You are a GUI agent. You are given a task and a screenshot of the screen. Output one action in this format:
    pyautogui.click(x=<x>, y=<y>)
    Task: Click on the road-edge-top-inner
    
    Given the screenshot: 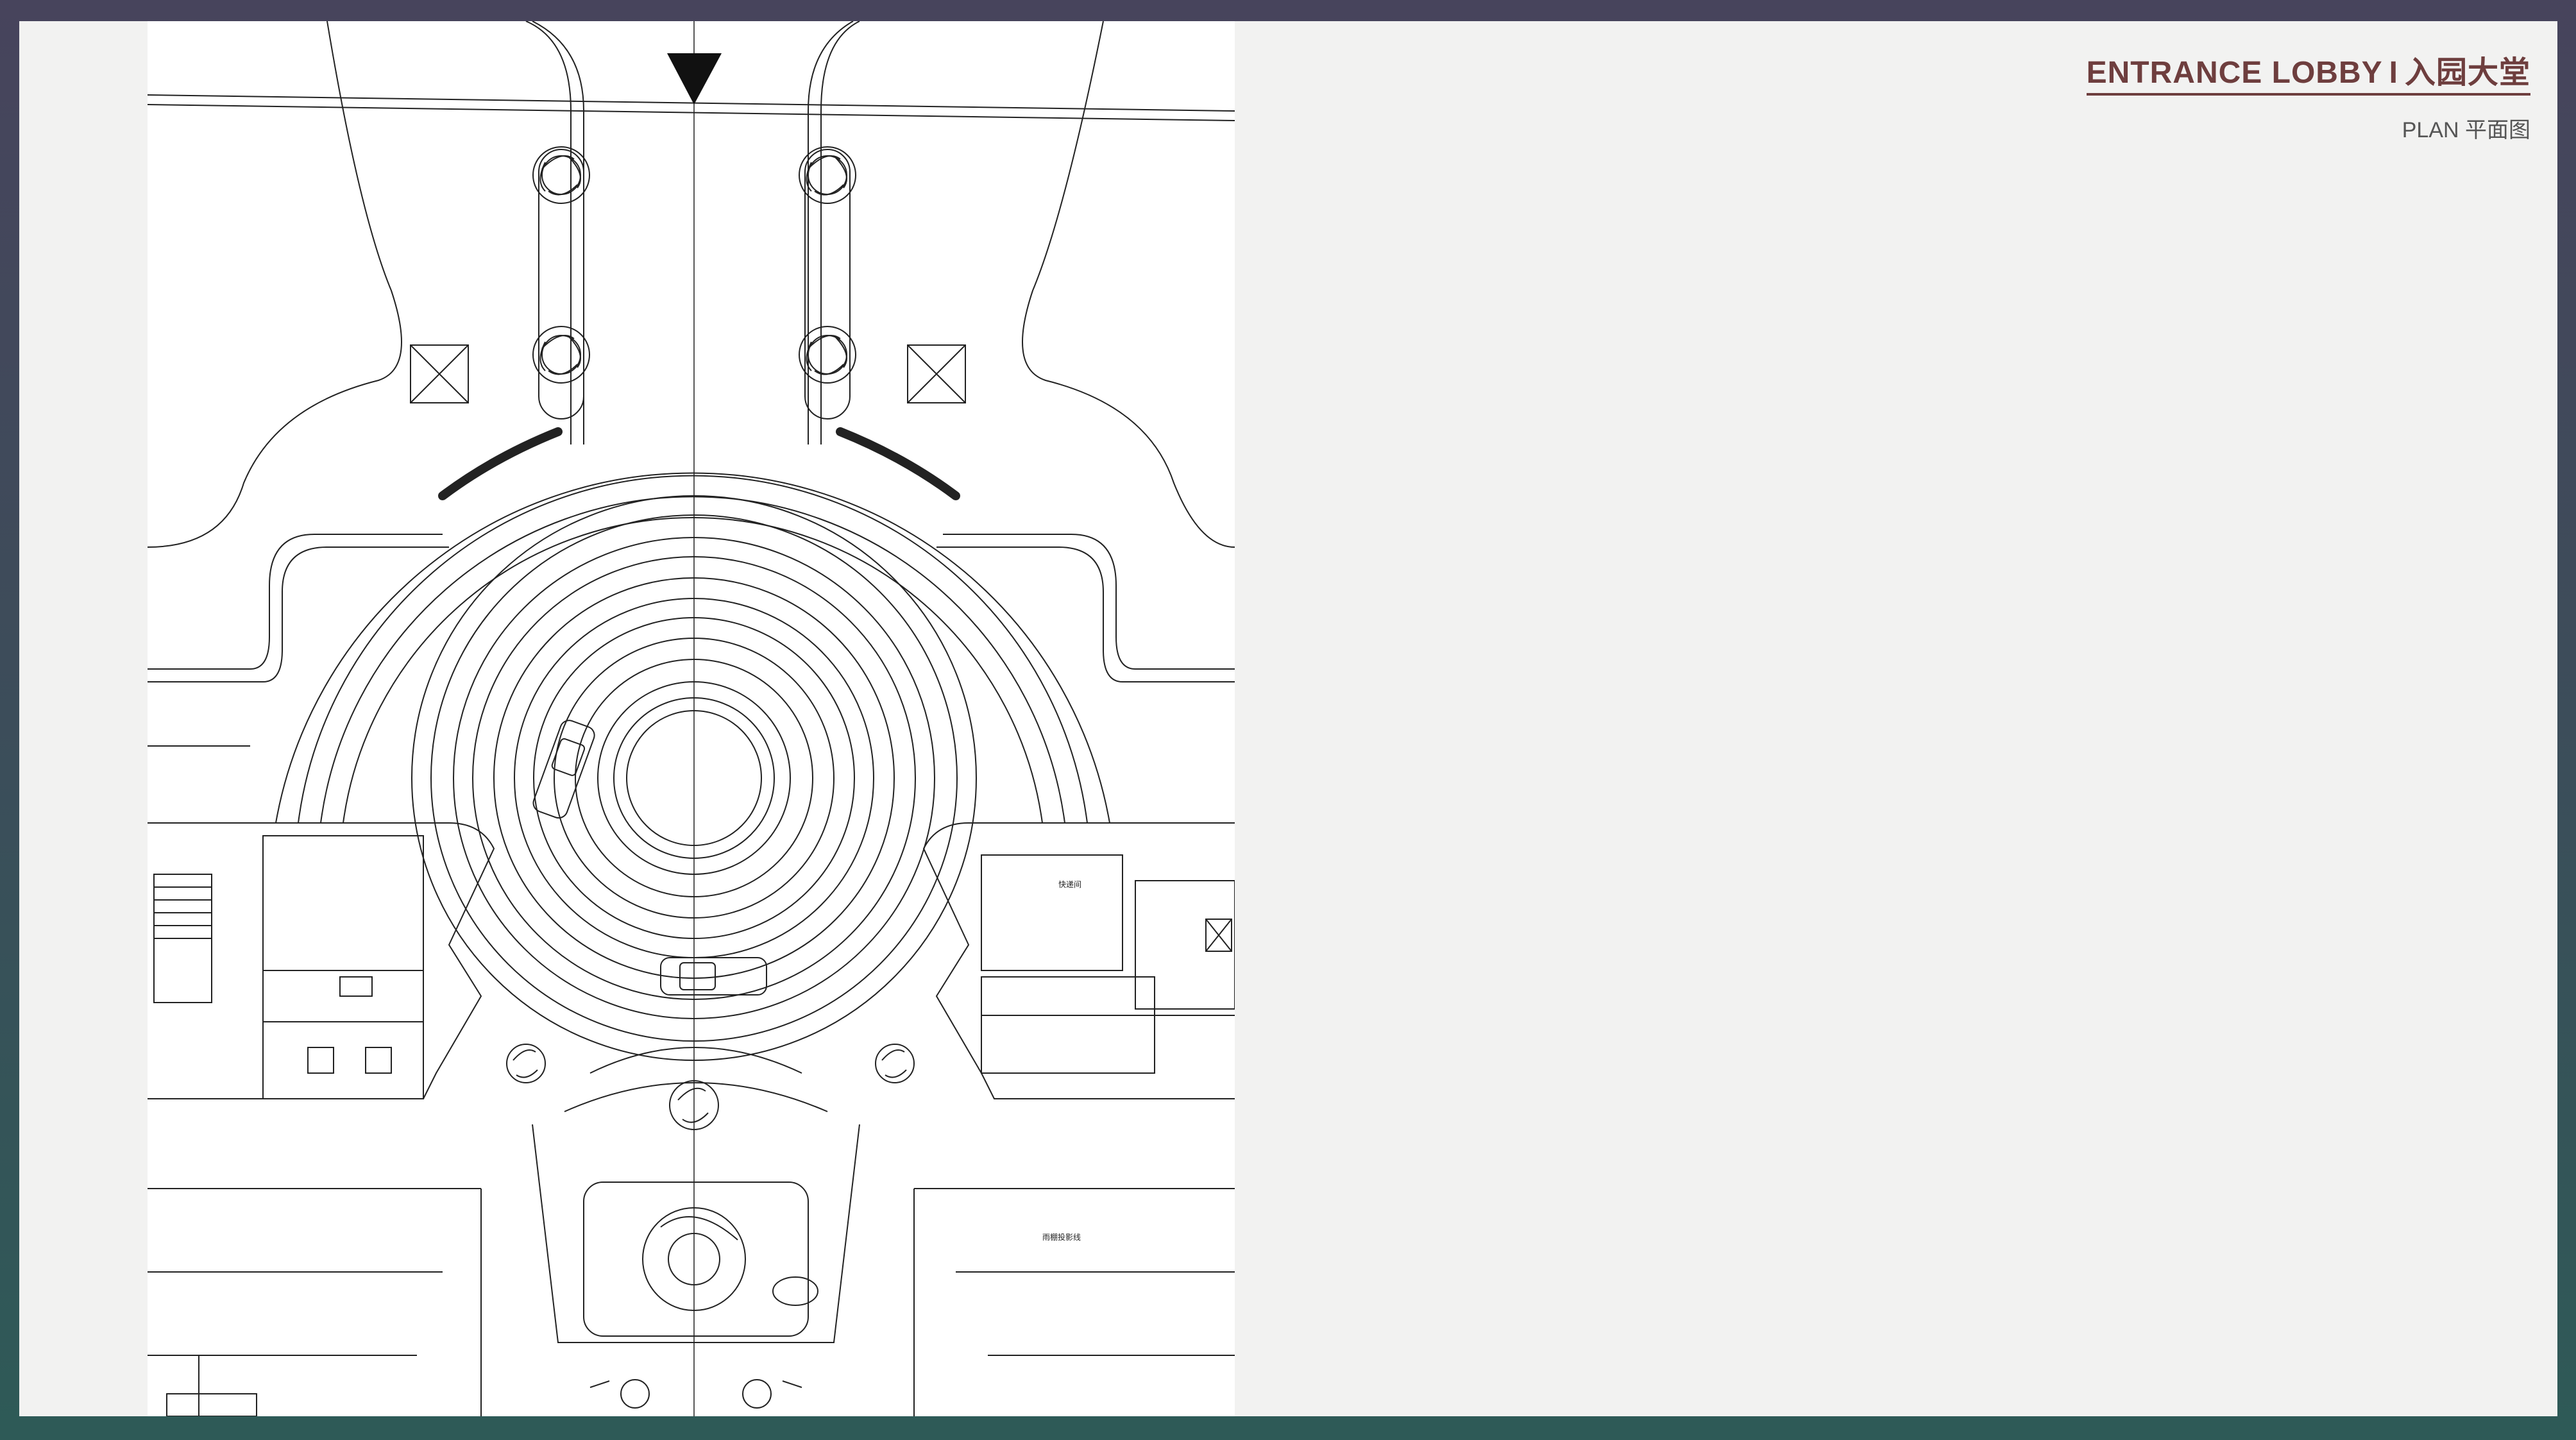 What is the action you would take?
    pyautogui.click(x=691, y=113)
    